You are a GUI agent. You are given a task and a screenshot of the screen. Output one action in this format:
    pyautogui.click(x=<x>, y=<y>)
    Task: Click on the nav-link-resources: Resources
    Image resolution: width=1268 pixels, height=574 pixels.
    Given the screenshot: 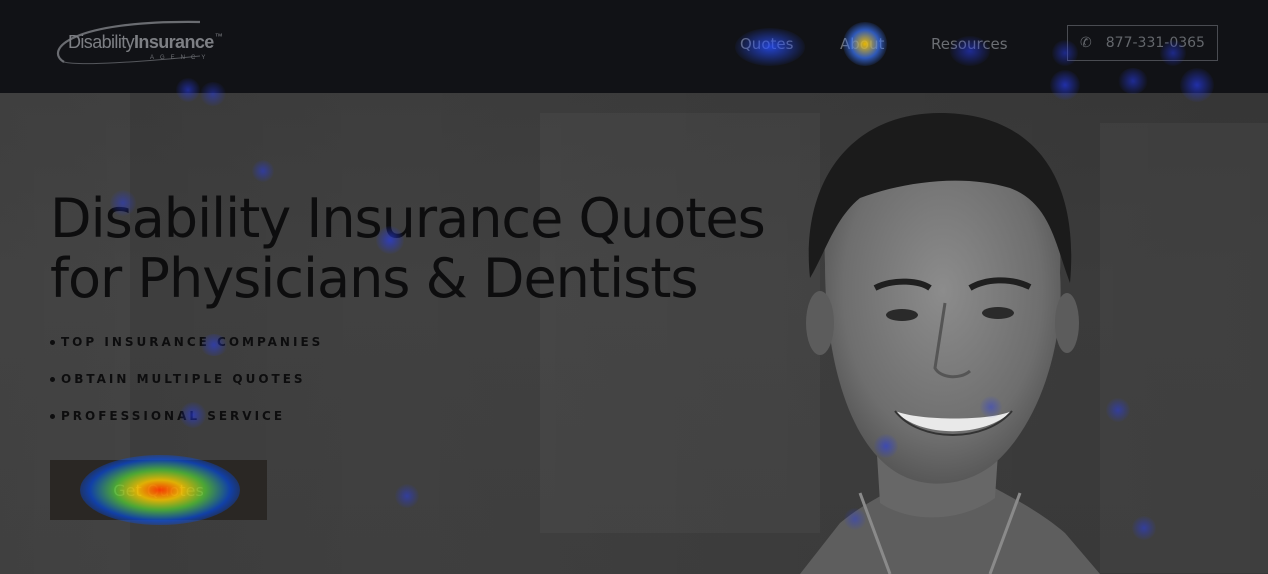 What is the action you would take?
    pyautogui.click(x=969, y=44)
    